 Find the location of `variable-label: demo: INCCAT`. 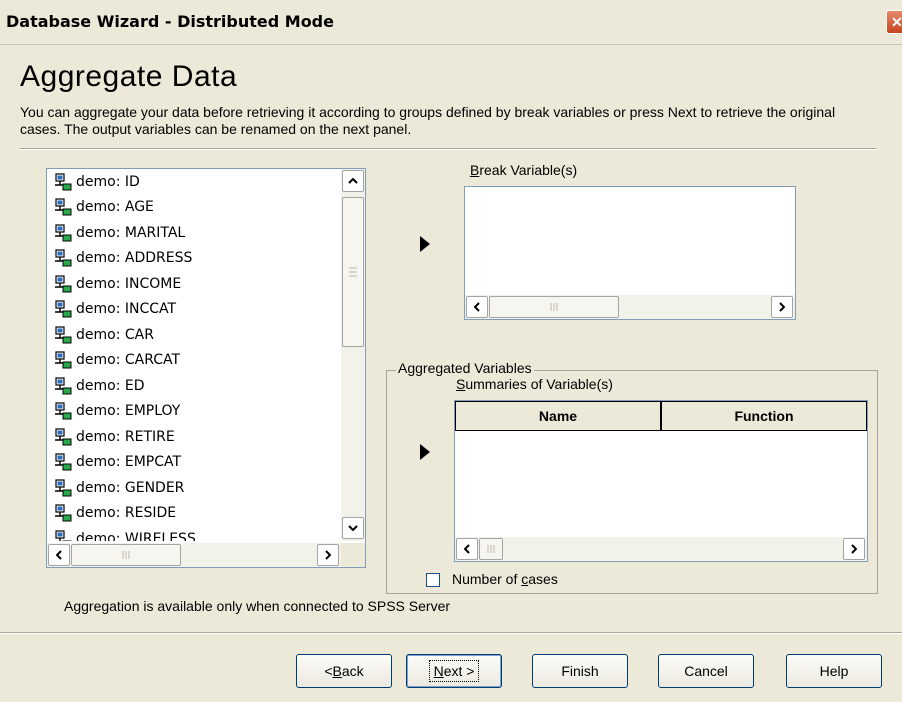

variable-label: demo: INCCAT is located at coordinates (126, 309).